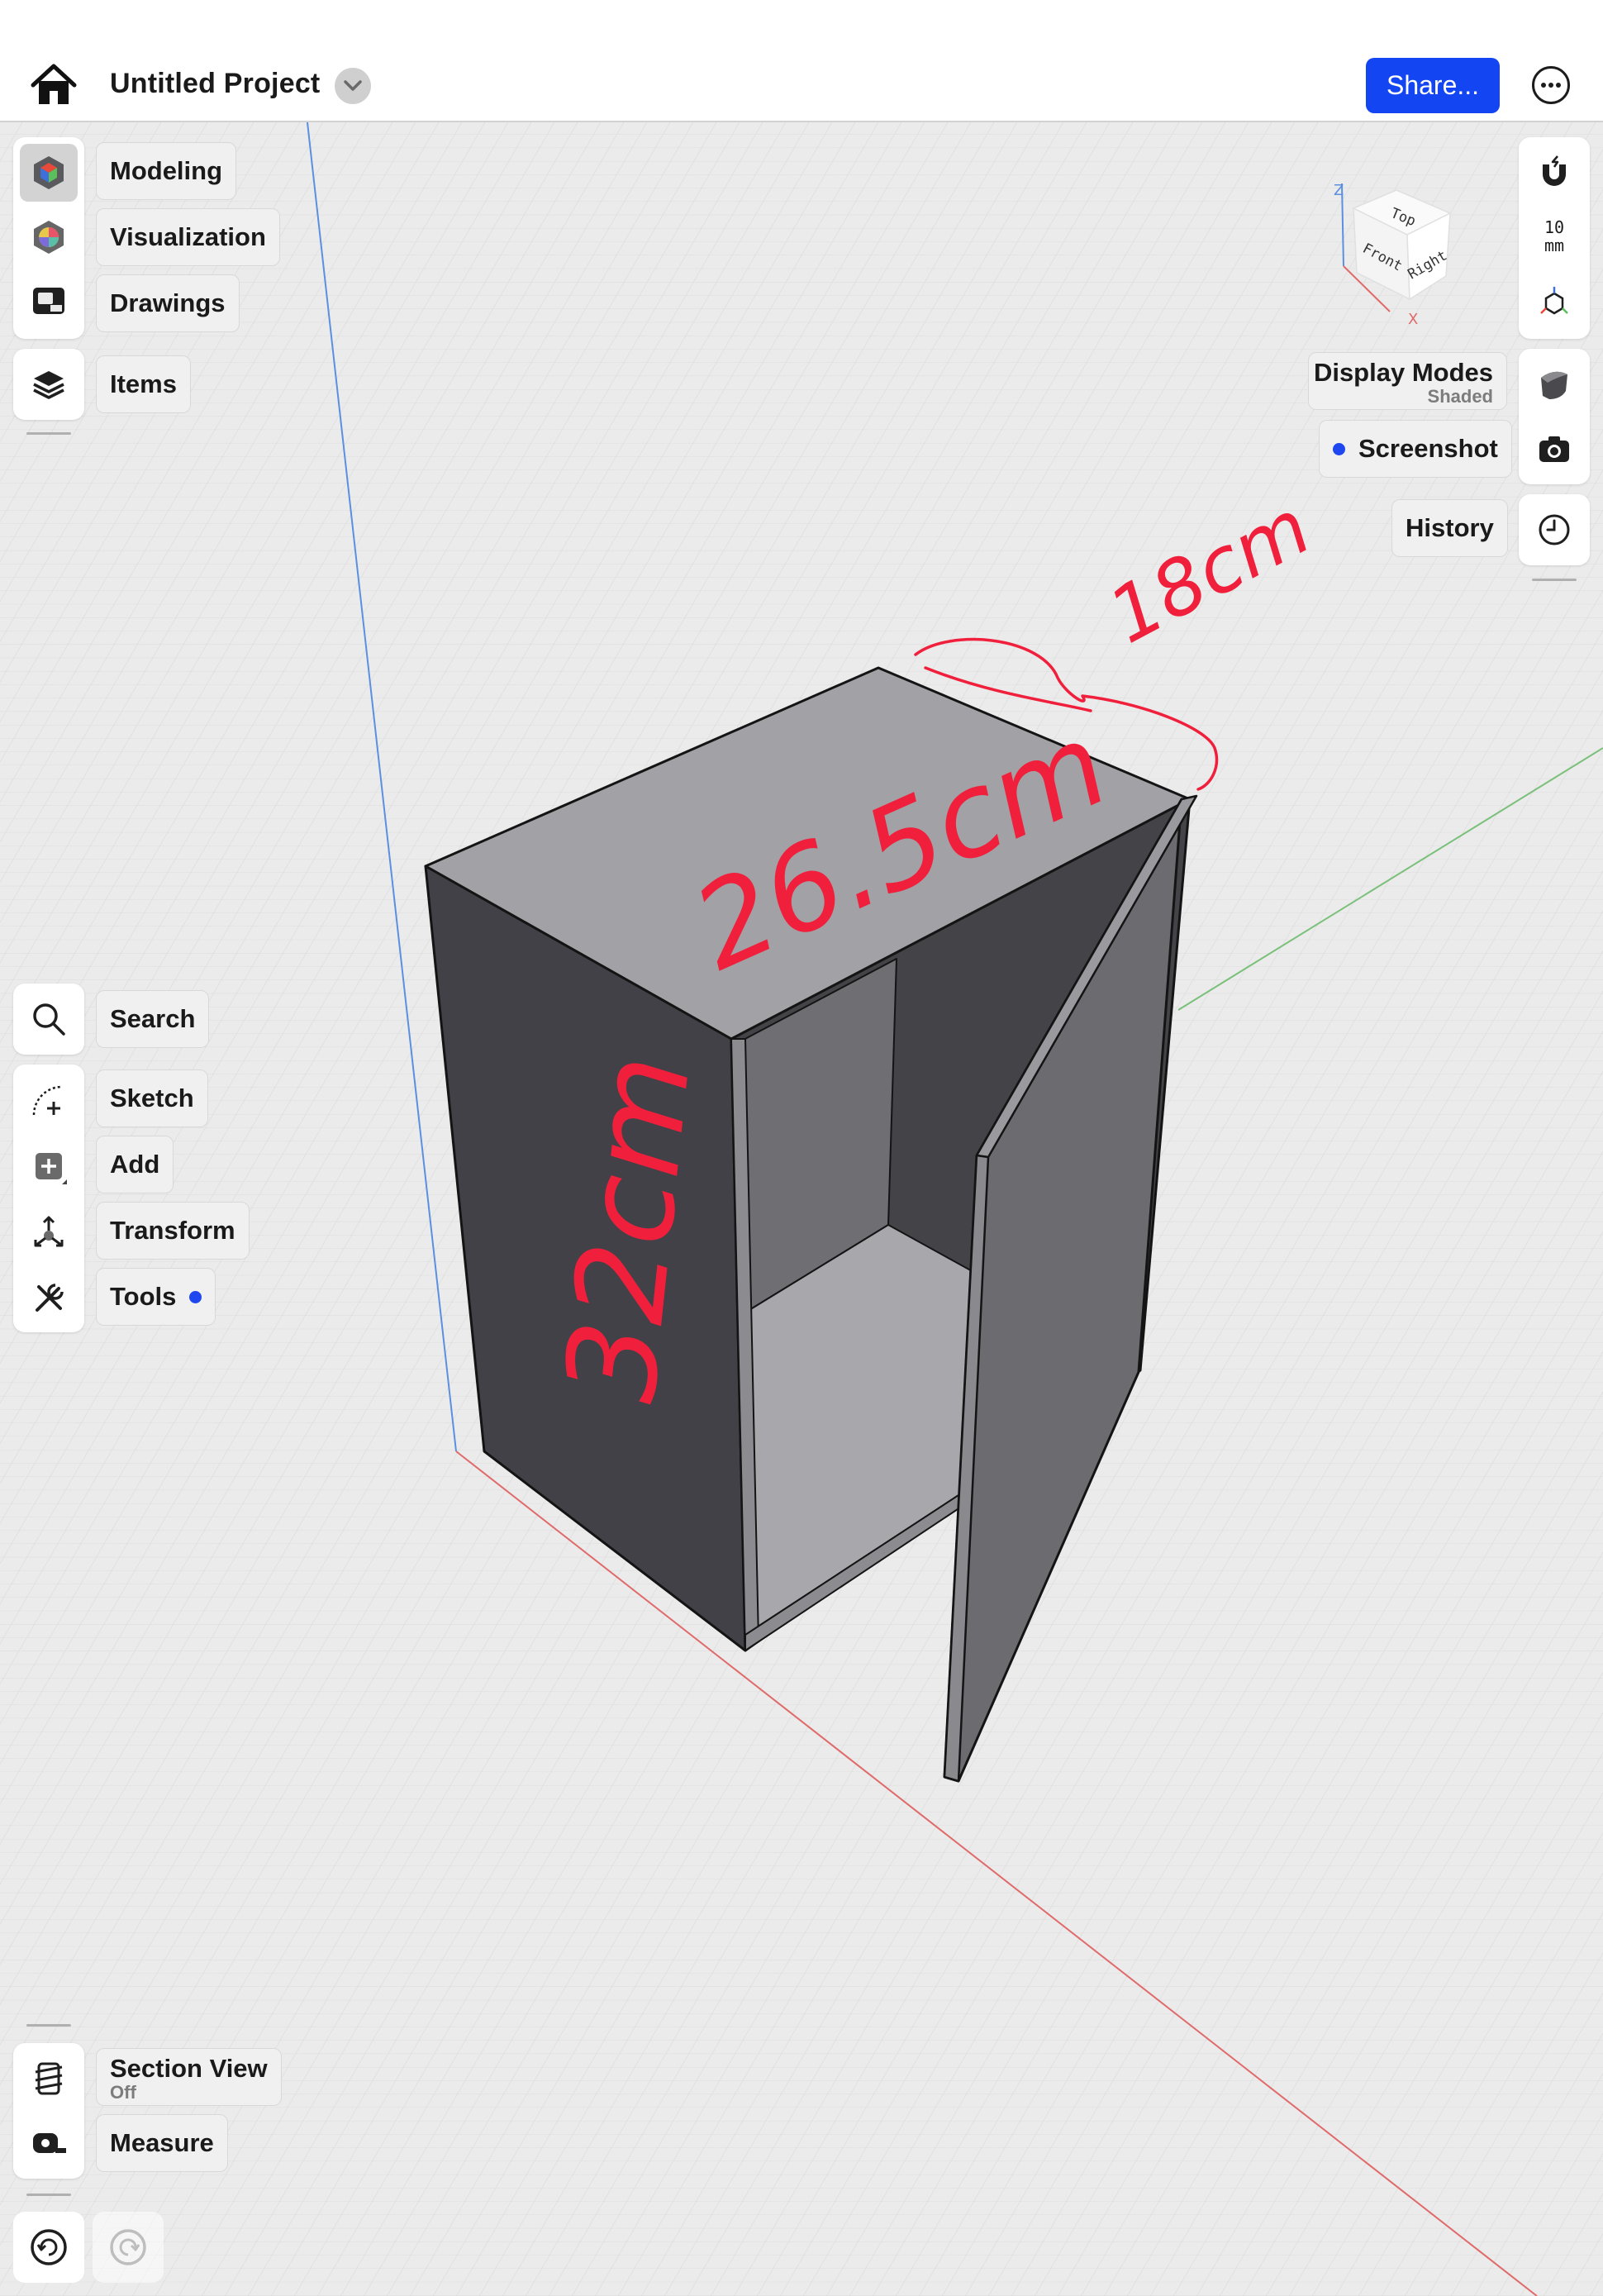 The image size is (1603, 2296). I want to click on items-button, so click(49, 384).